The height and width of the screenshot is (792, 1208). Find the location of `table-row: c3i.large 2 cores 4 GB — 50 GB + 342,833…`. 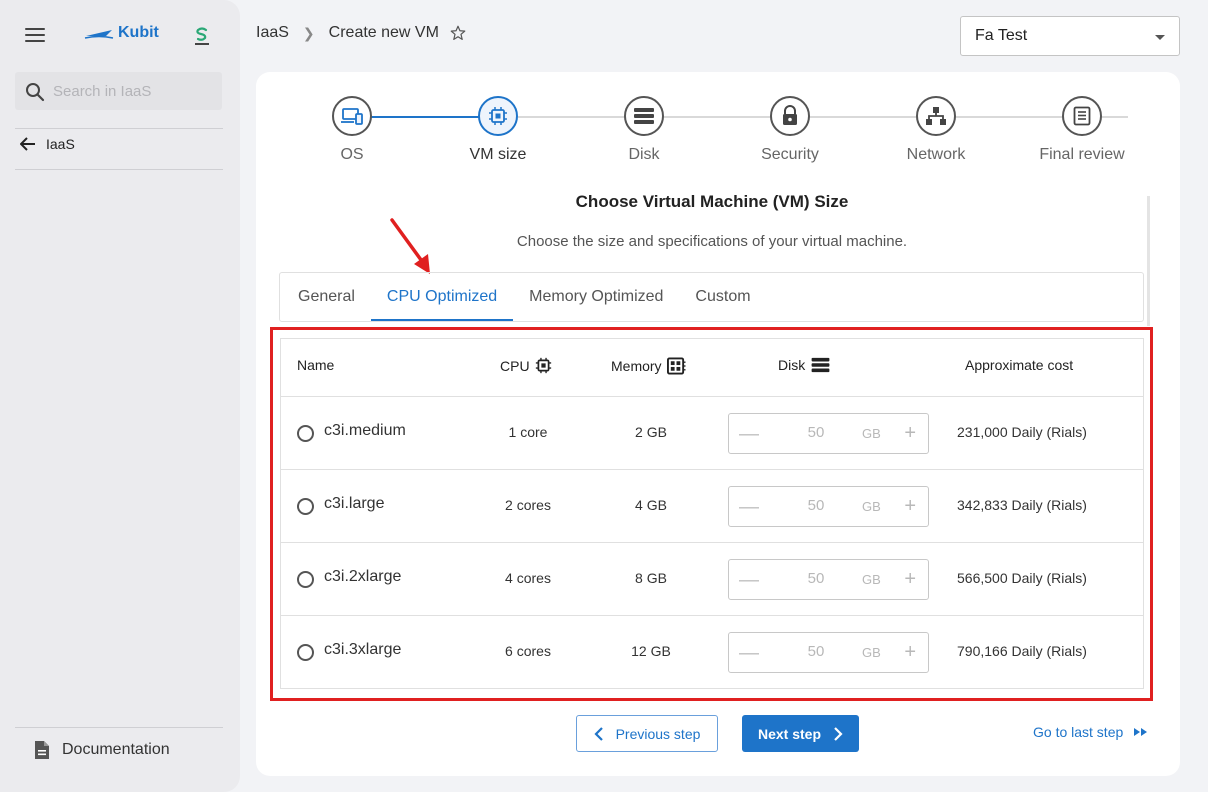

table-row: c3i.large 2 cores 4 GB — 50 GB + 342,833… is located at coordinates (712, 506).